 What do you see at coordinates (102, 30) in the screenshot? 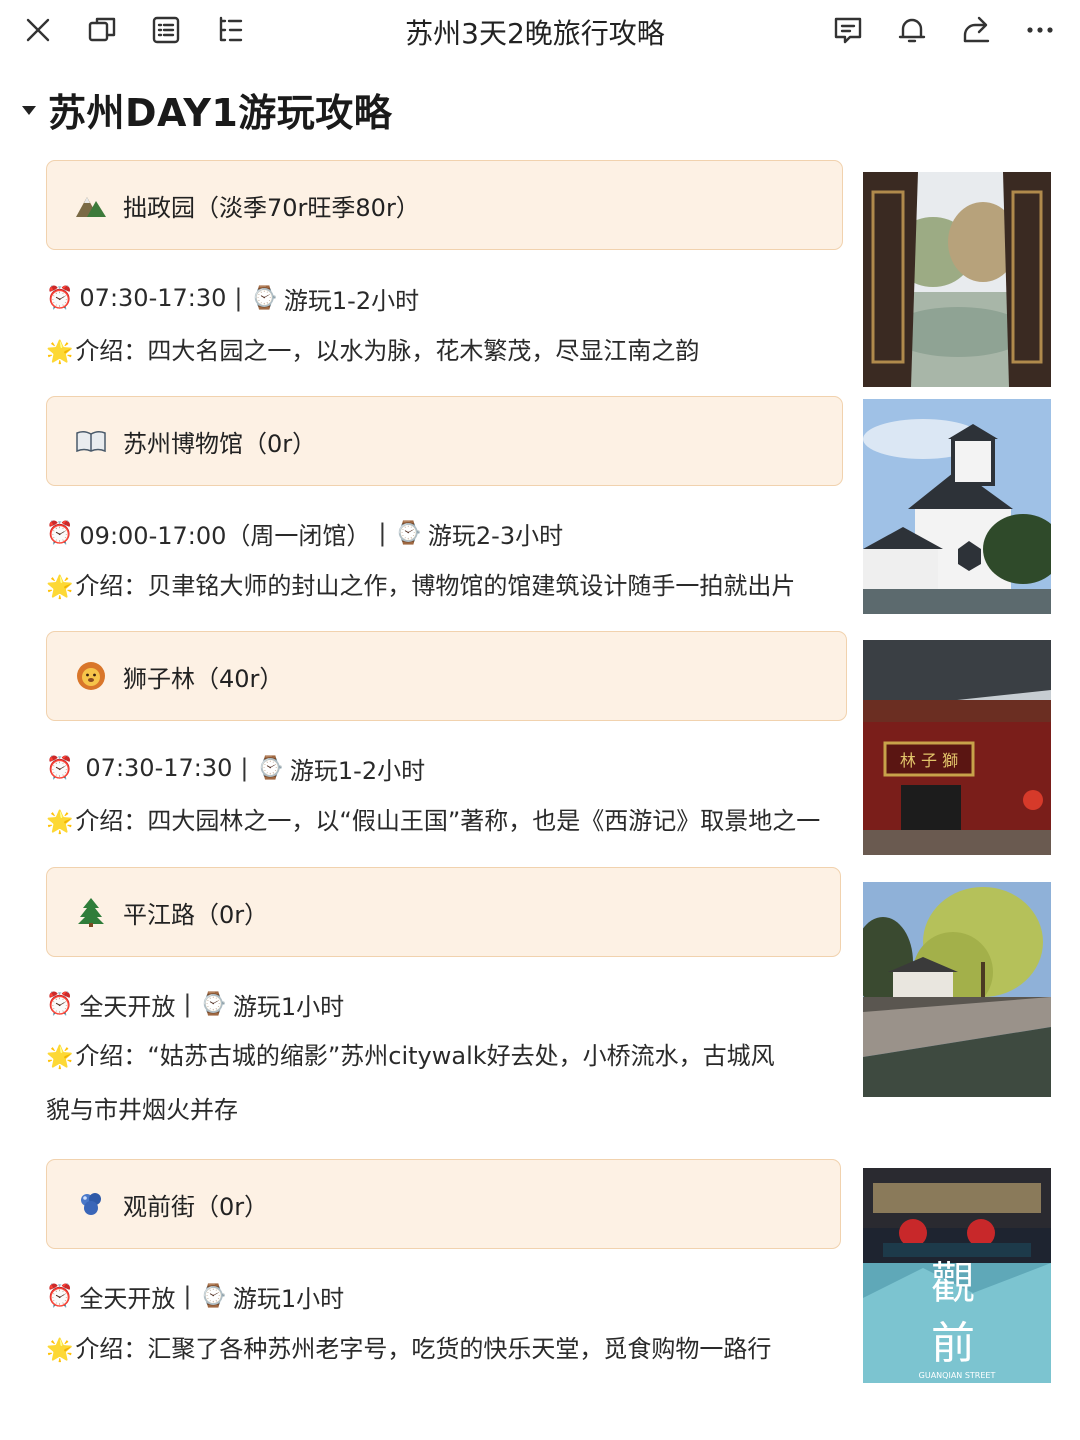
I see `window-icon` at bounding box center [102, 30].